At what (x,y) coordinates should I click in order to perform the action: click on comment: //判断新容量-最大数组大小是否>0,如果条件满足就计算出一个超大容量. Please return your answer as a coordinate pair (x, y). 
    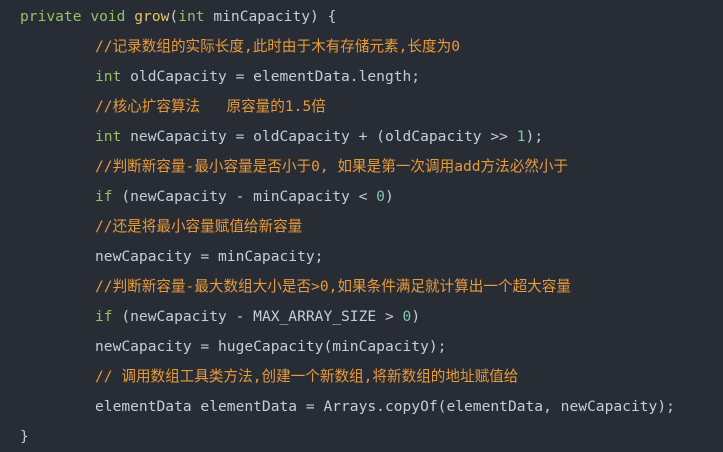
    Looking at the image, I should click on (333, 286).